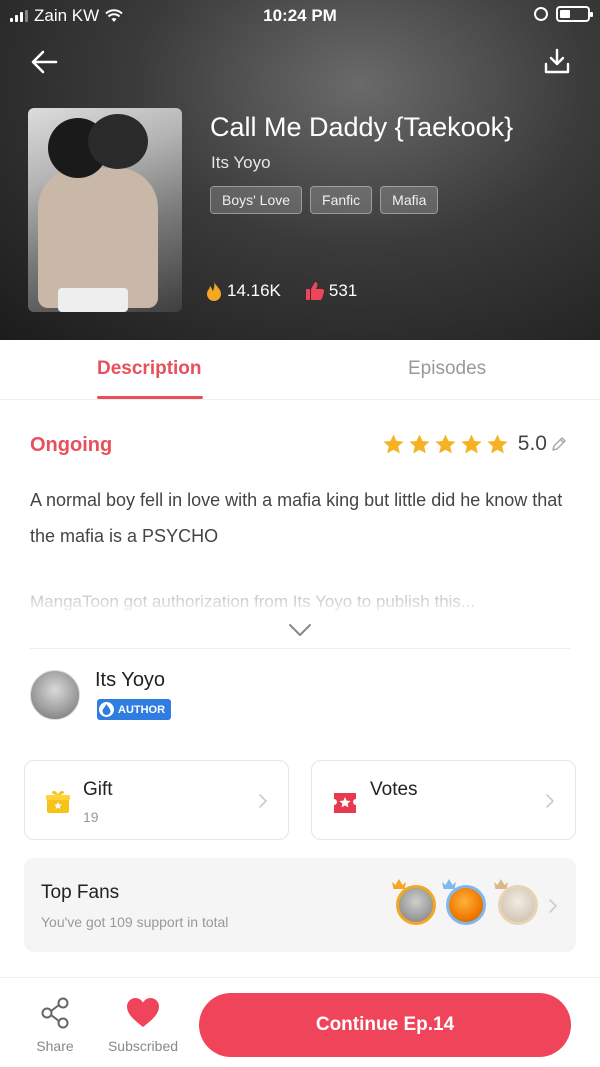 The height and width of the screenshot is (1067, 600). What do you see at coordinates (55, 1013) in the screenshot?
I see `share-icon` at bounding box center [55, 1013].